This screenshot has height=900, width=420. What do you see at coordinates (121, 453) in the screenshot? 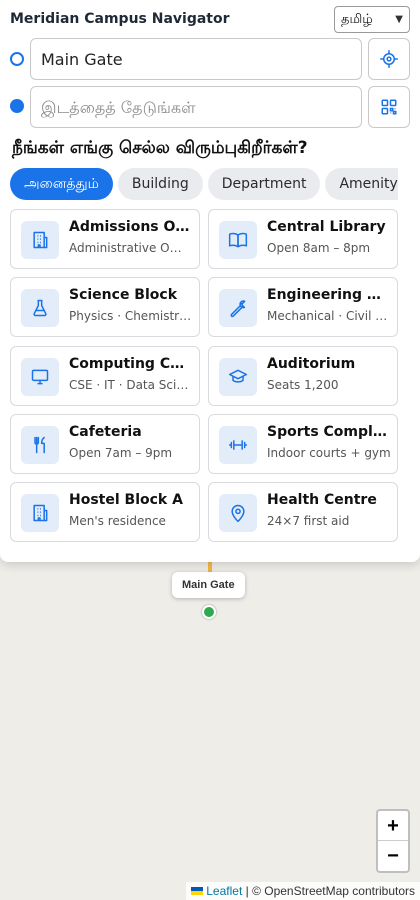
I see `place-subtitle: Open 7am – 9pm` at bounding box center [121, 453].